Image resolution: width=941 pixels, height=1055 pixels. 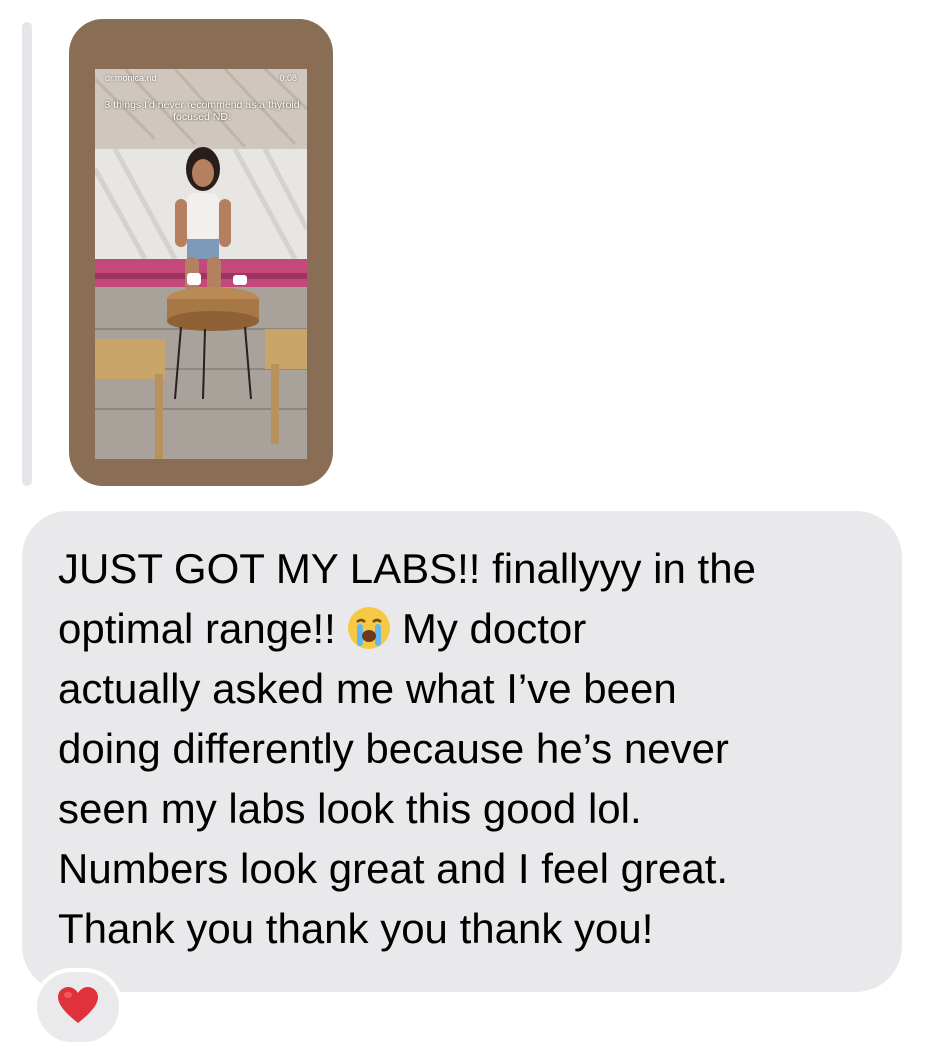 What do you see at coordinates (201, 264) in the screenshot?
I see `story-thumbnail-image` at bounding box center [201, 264].